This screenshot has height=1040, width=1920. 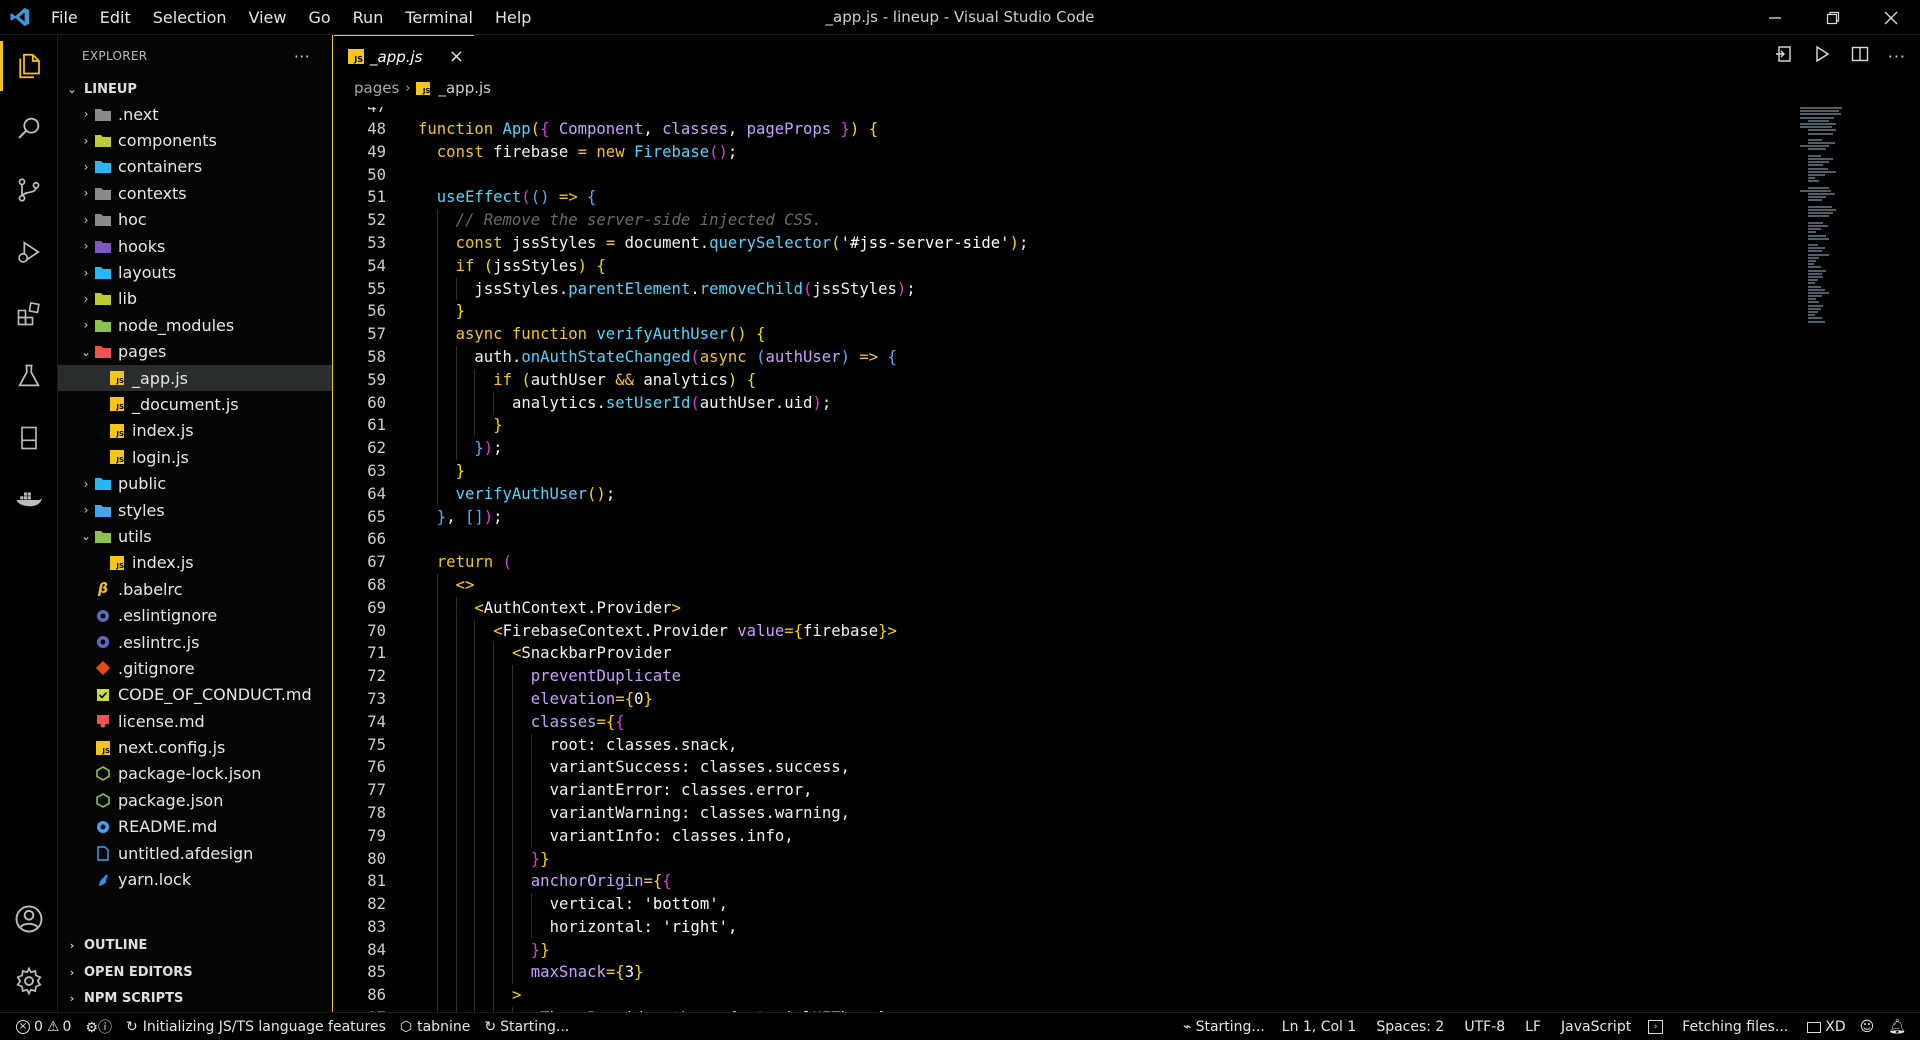 What do you see at coordinates (195, 747) in the screenshot?
I see `file-next-config-js: JS next.config.js` at bounding box center [195, 747].